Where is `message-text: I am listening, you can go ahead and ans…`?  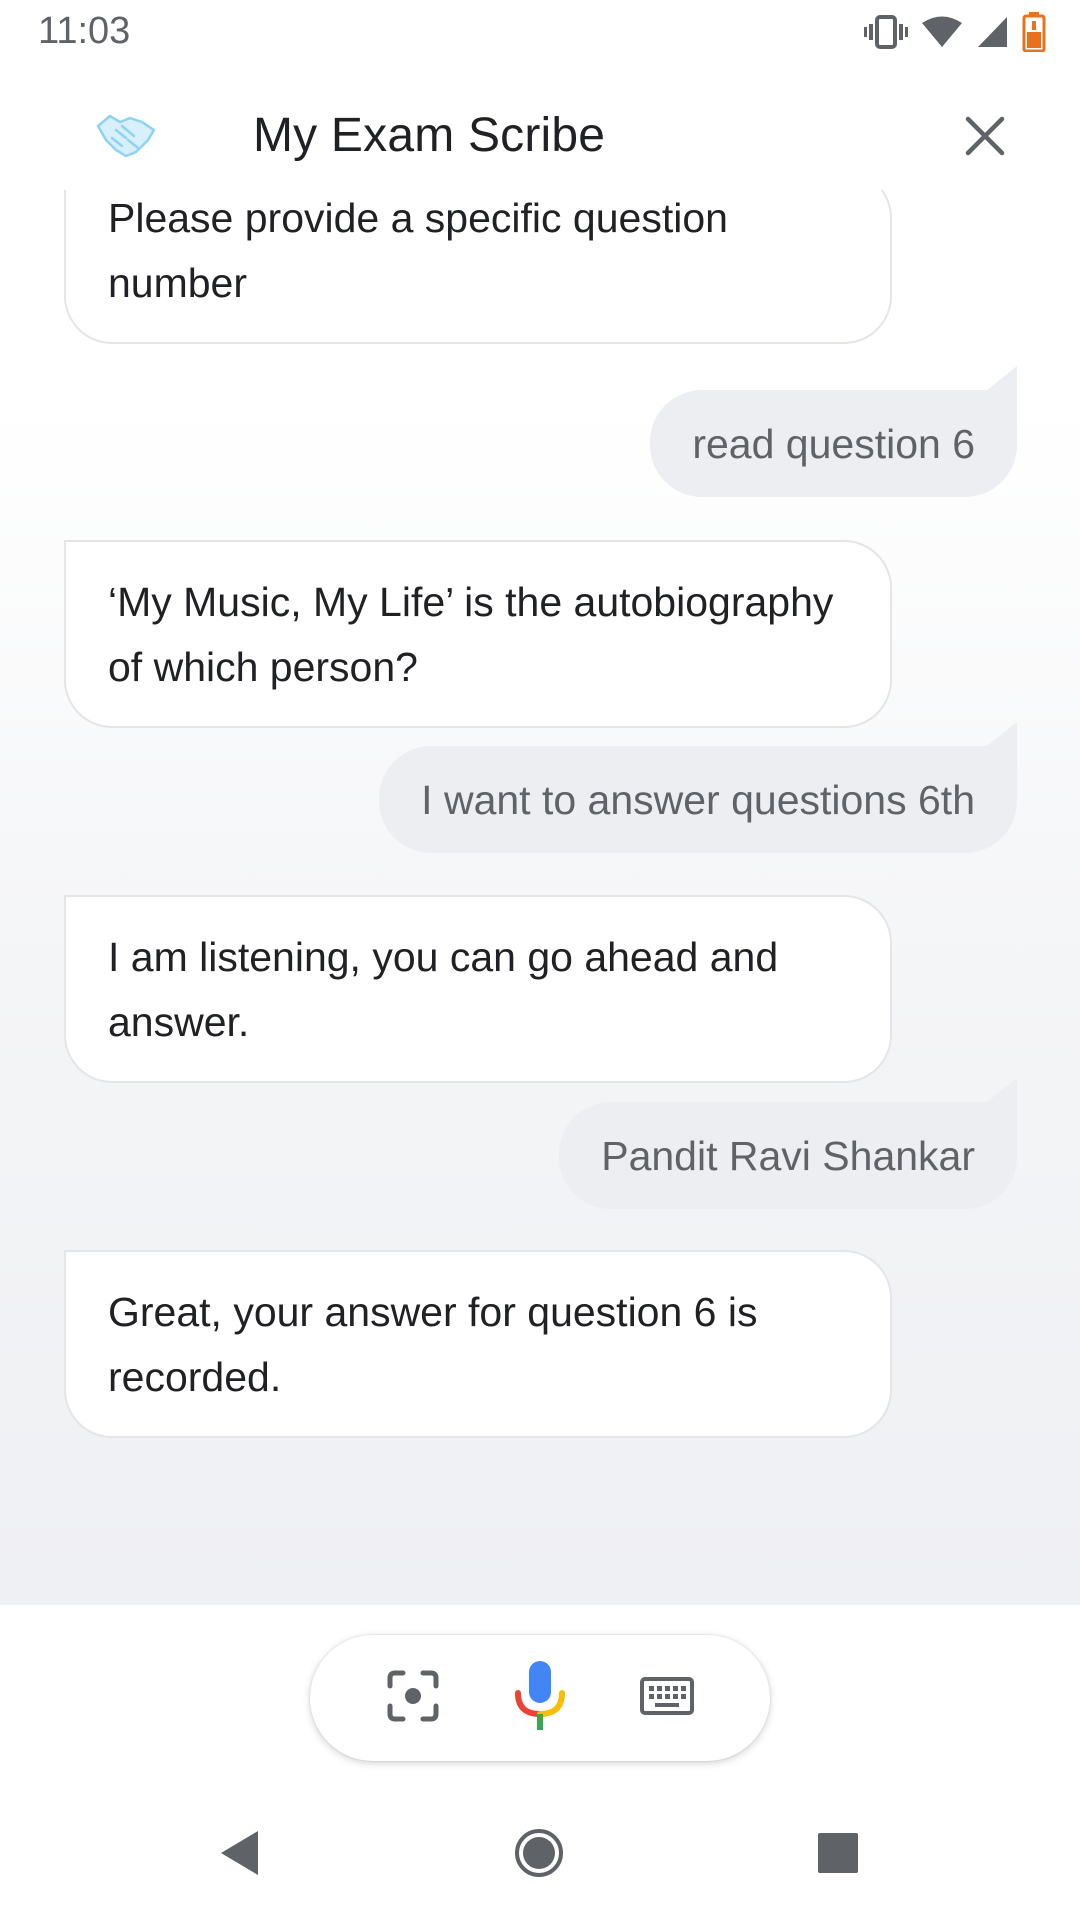 message-text: I am listening, you can go ahead and ans… is located at coordinates (443, 989).